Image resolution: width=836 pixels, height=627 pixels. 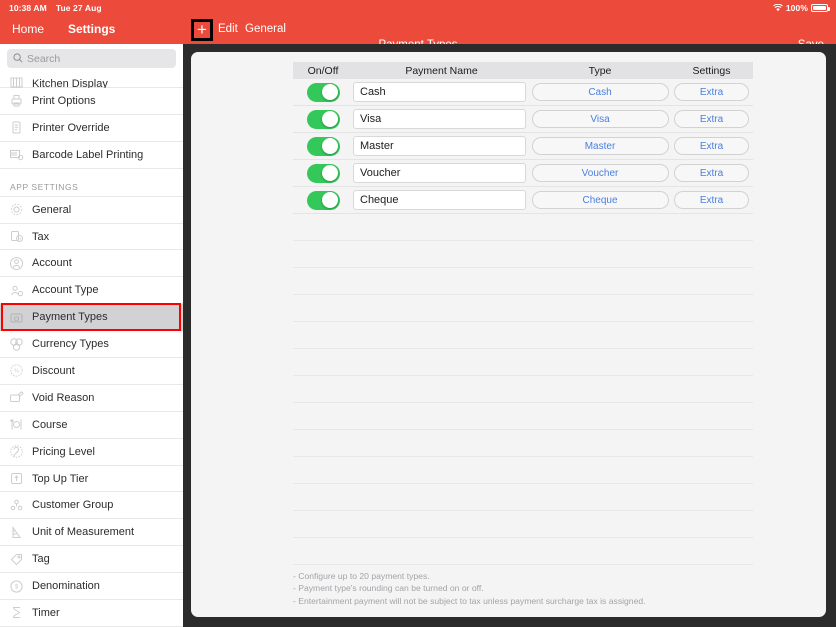 What do you see at coordinates (16, 236) in the screenshot?
I see `tax-icon: %` at bounding box center [16, 236].